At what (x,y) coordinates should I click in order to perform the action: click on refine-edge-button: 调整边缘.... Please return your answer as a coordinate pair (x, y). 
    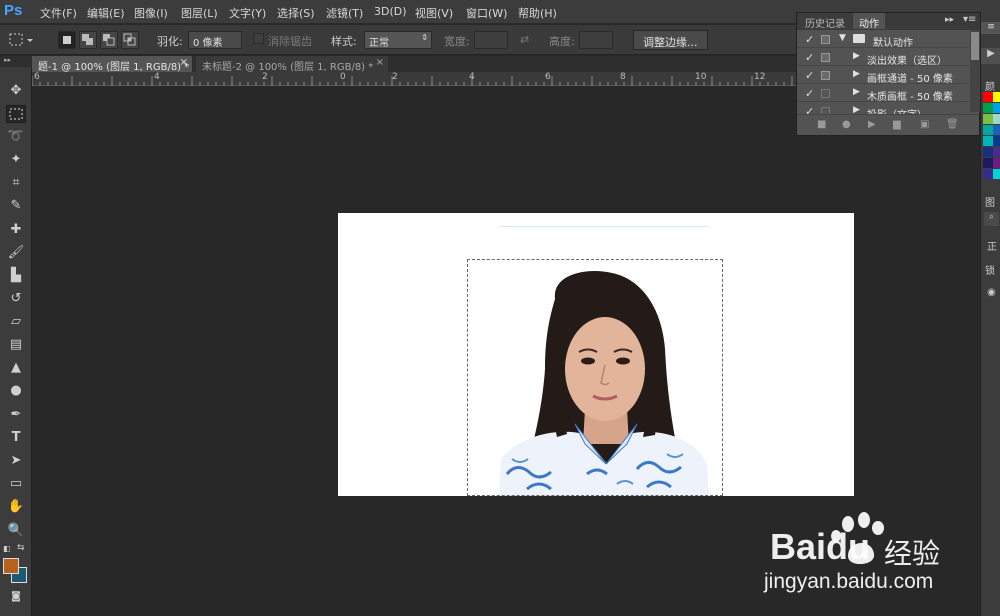
    Looking at the image, I should click on (670, 40).